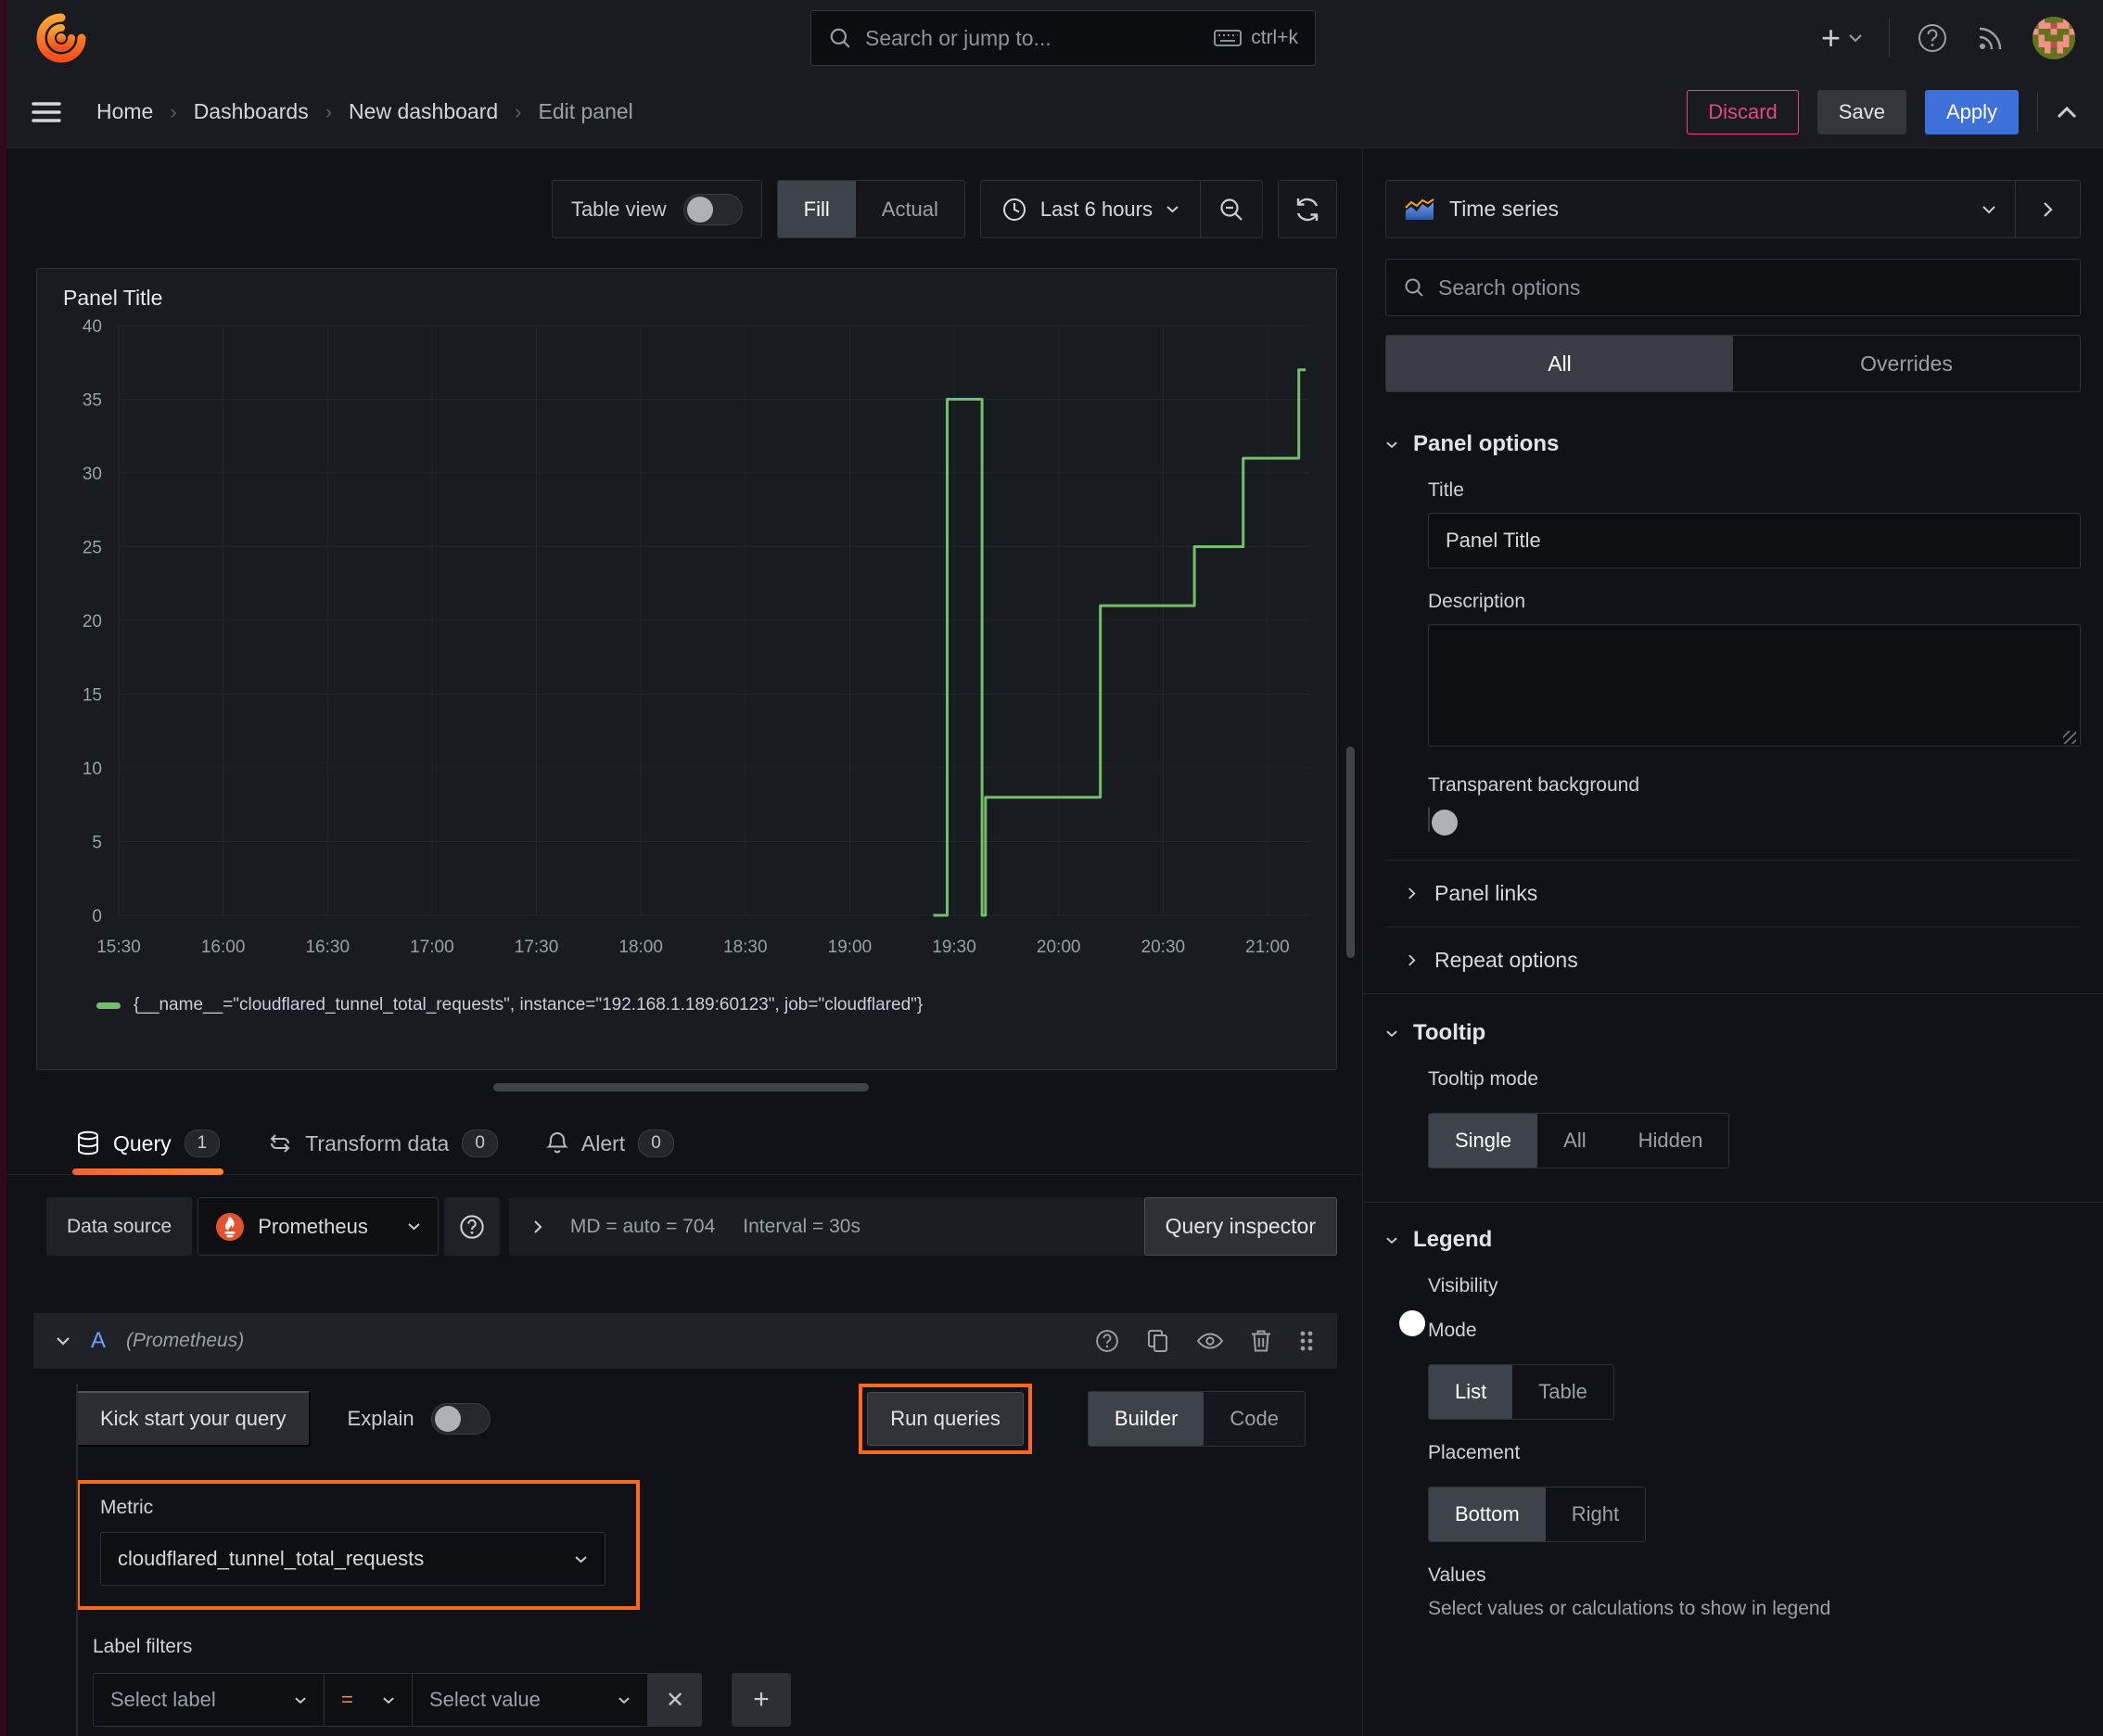  I want to click on news-rss-icon, so click(1991, 38).